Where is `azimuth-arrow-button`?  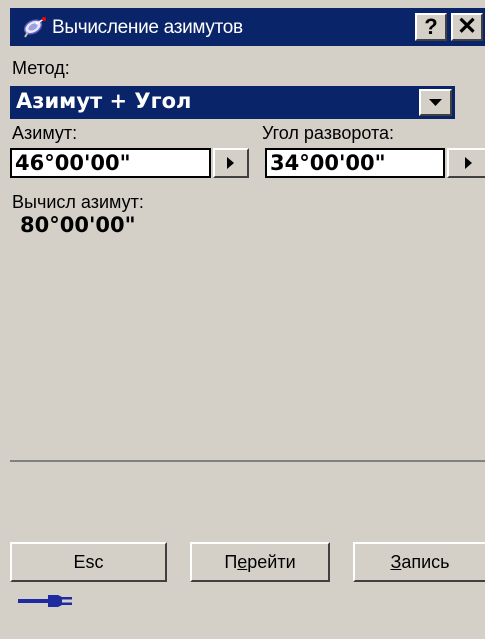
azimuth-arrow-button is located at coordinates (231, 163).